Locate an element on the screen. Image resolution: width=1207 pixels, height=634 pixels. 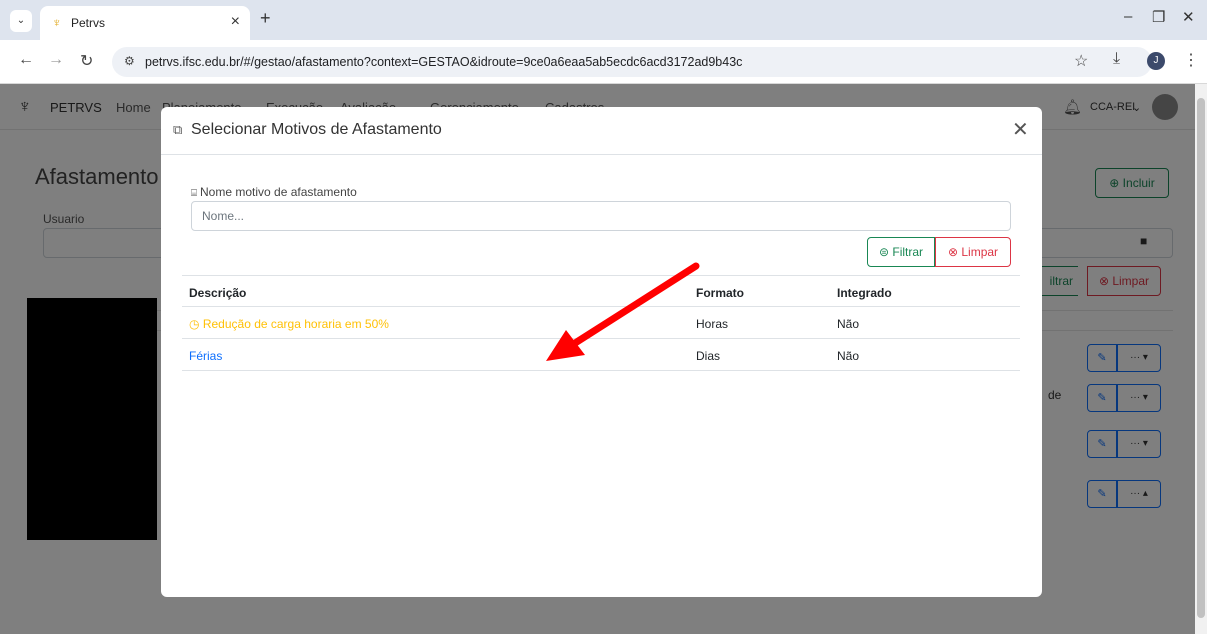
limpar-button: ⊗ Limpar is located at coordinates (973, 252).